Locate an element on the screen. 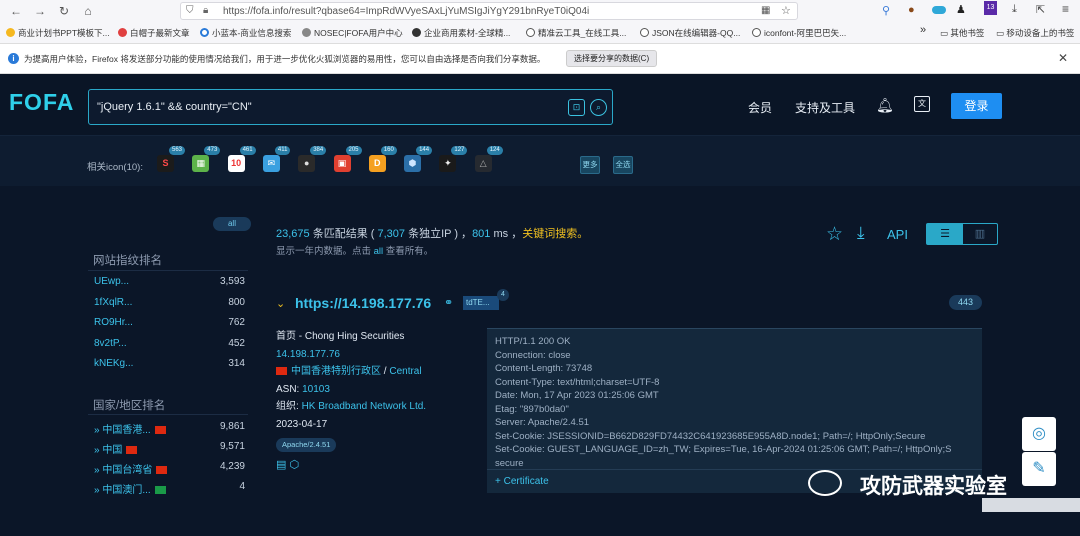  more-button: 更多 is located at coordinates (590, 165).